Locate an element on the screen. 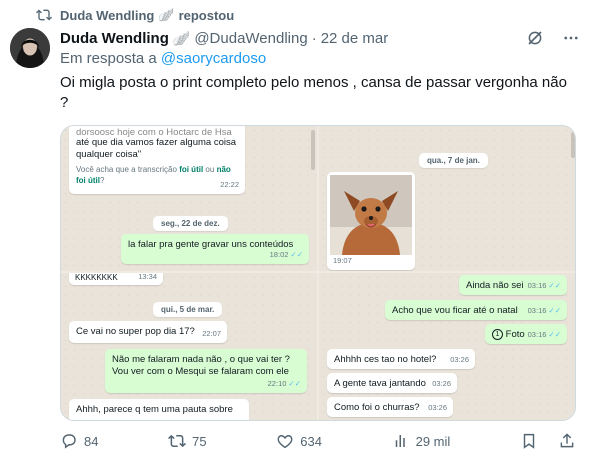 Image resolution: width=590 pixels, height=459 pixels. repost-user: Duda Wendling is located at coordinates (107, 15).